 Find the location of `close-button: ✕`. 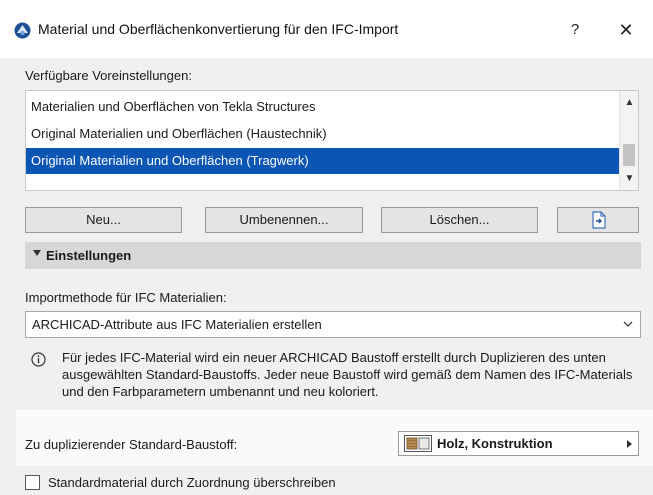

close-button: ✕ is located at coordinates (626, 30).